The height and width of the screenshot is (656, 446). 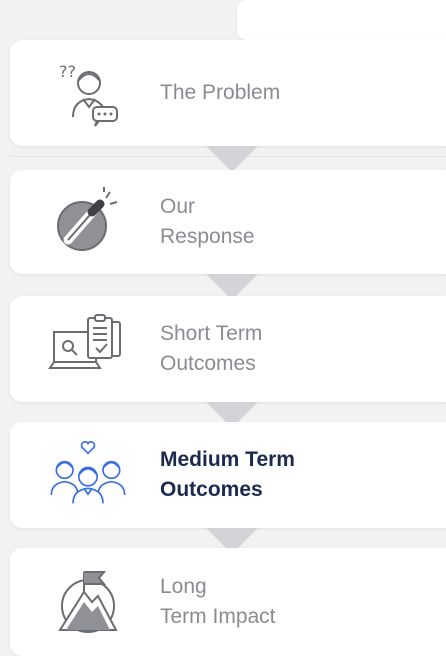 What do you see at coordinates (218, 601) in the screenshot?
I see `step-label: Long Term Impact` at bounding box center [218, 601].